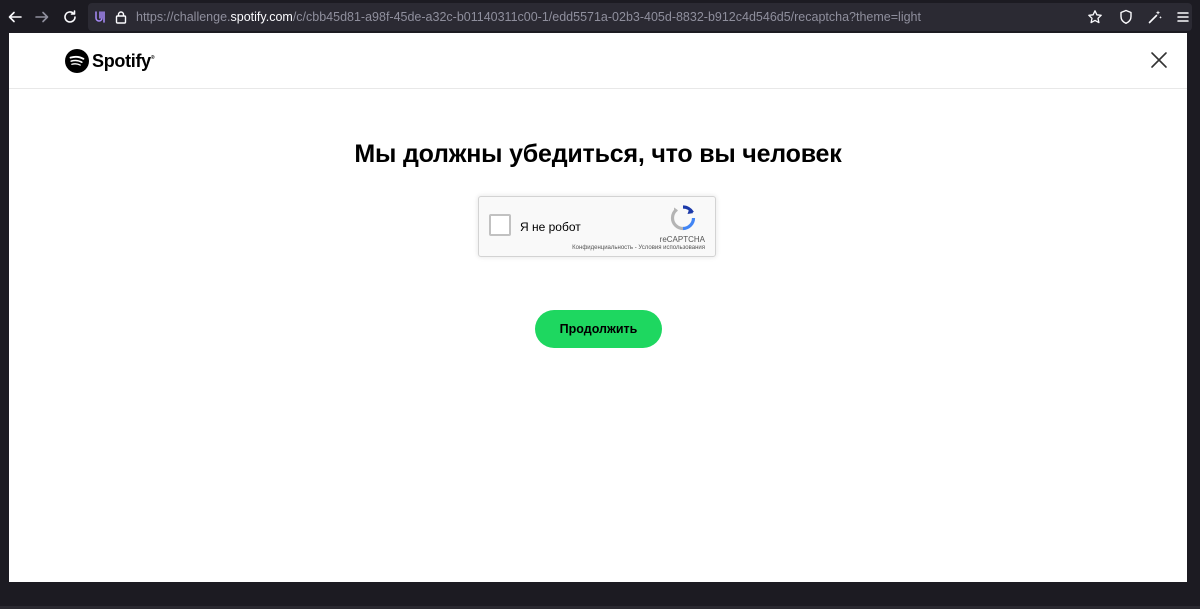  I want to click on shield-button, so click(1126, 17).